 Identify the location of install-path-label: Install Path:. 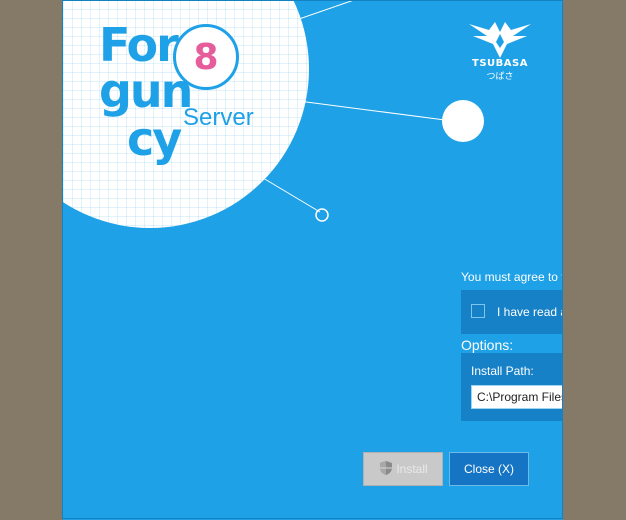
(502, 371).